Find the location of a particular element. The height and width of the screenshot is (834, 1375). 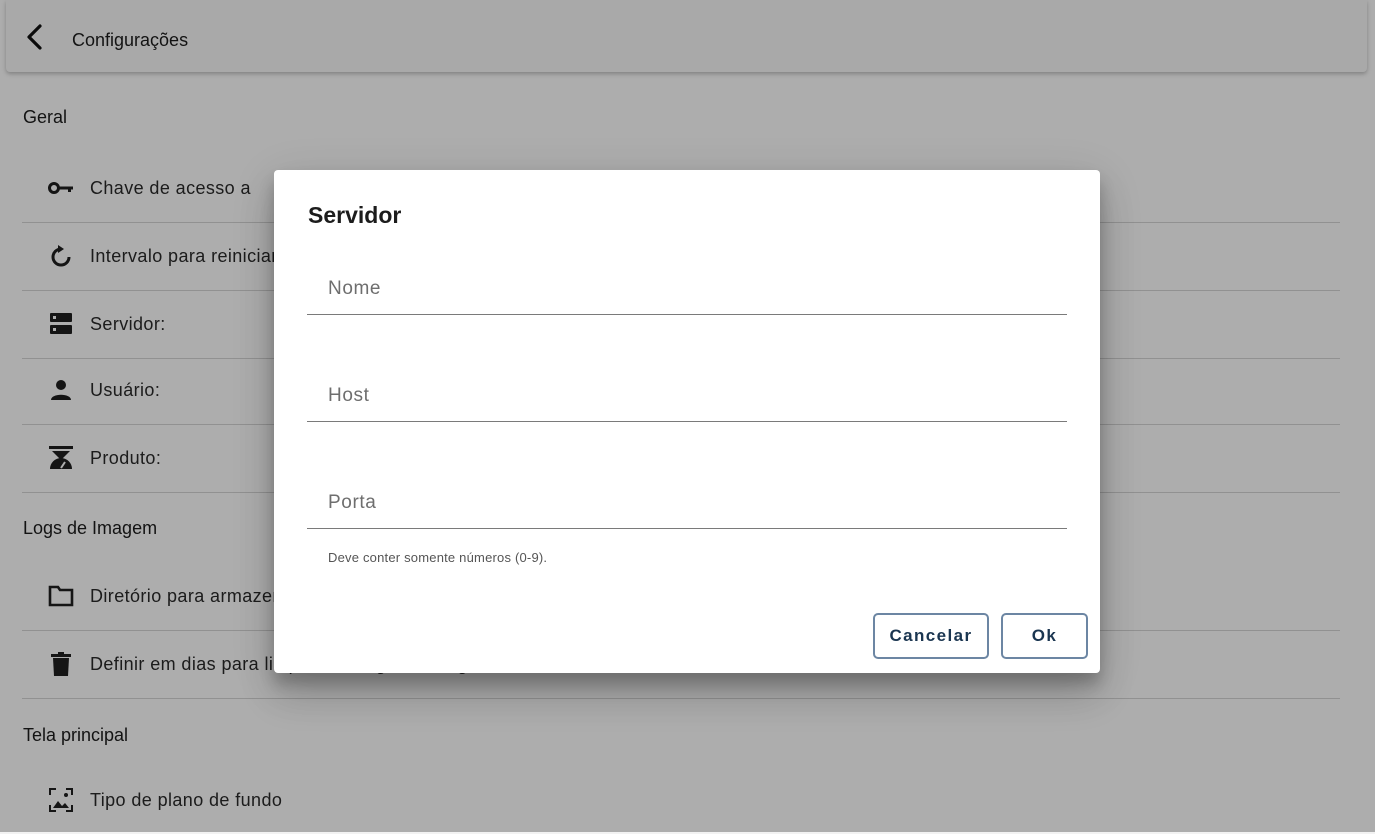

host-field is located at coordinates (687, 396).